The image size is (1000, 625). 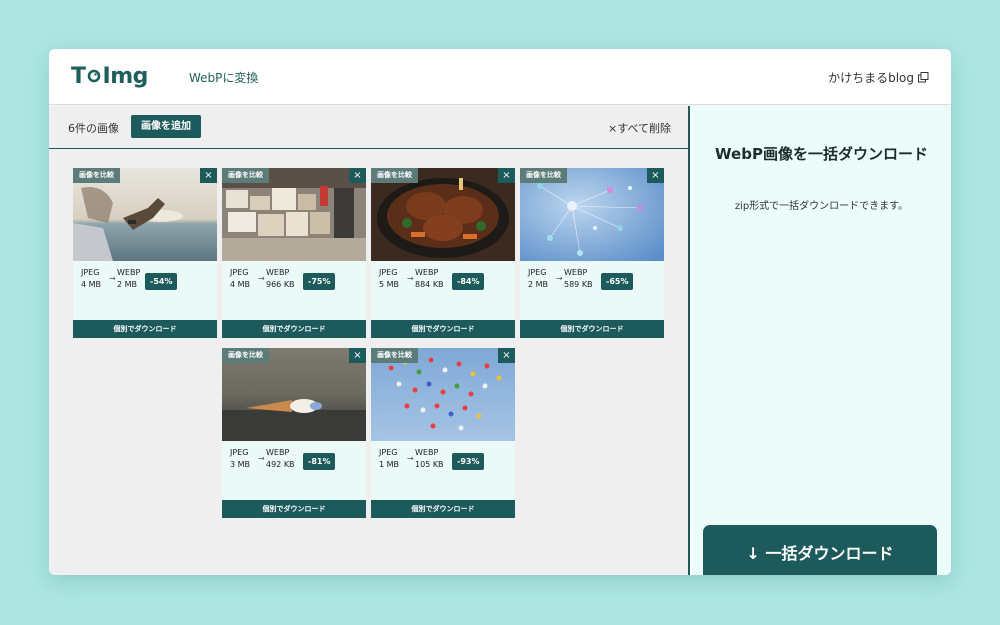 What do you see at coordinates (223, 77) in the screenshot?
I see `nav-webp-convert: WebPに変換` at bounding box center [223, 77].